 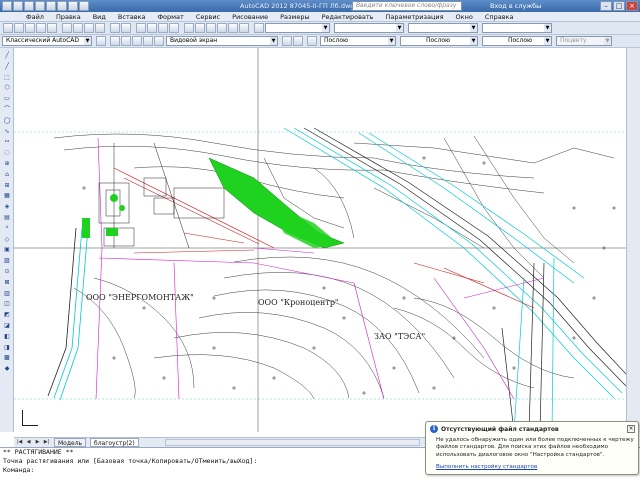 What do you see at coordinates (19, 28) in the screenshot?
I see `open-icon` at bounding box center [19, 28].